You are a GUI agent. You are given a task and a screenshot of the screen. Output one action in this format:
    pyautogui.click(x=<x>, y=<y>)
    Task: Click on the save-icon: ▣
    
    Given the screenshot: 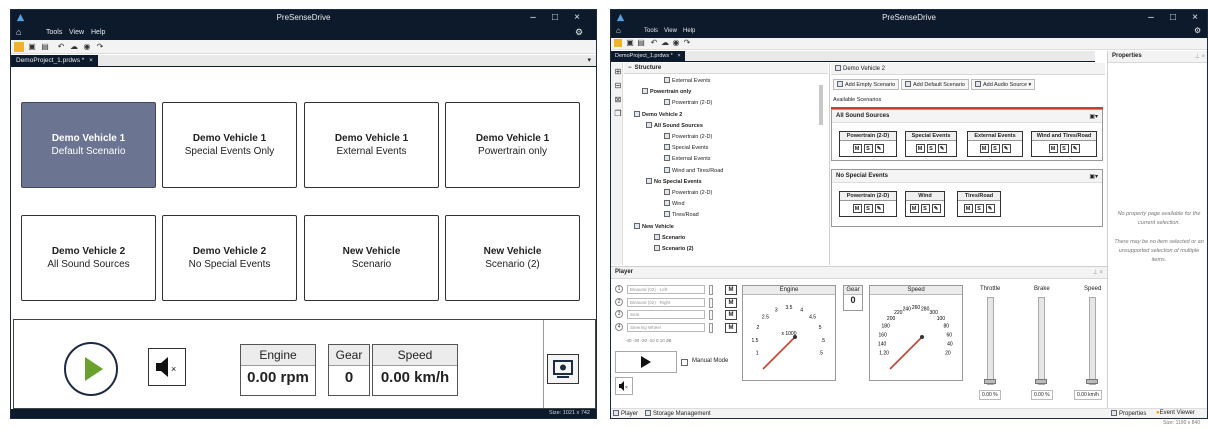 What is the action you would take?
    pyautogui.click(x=32, y=47)
    